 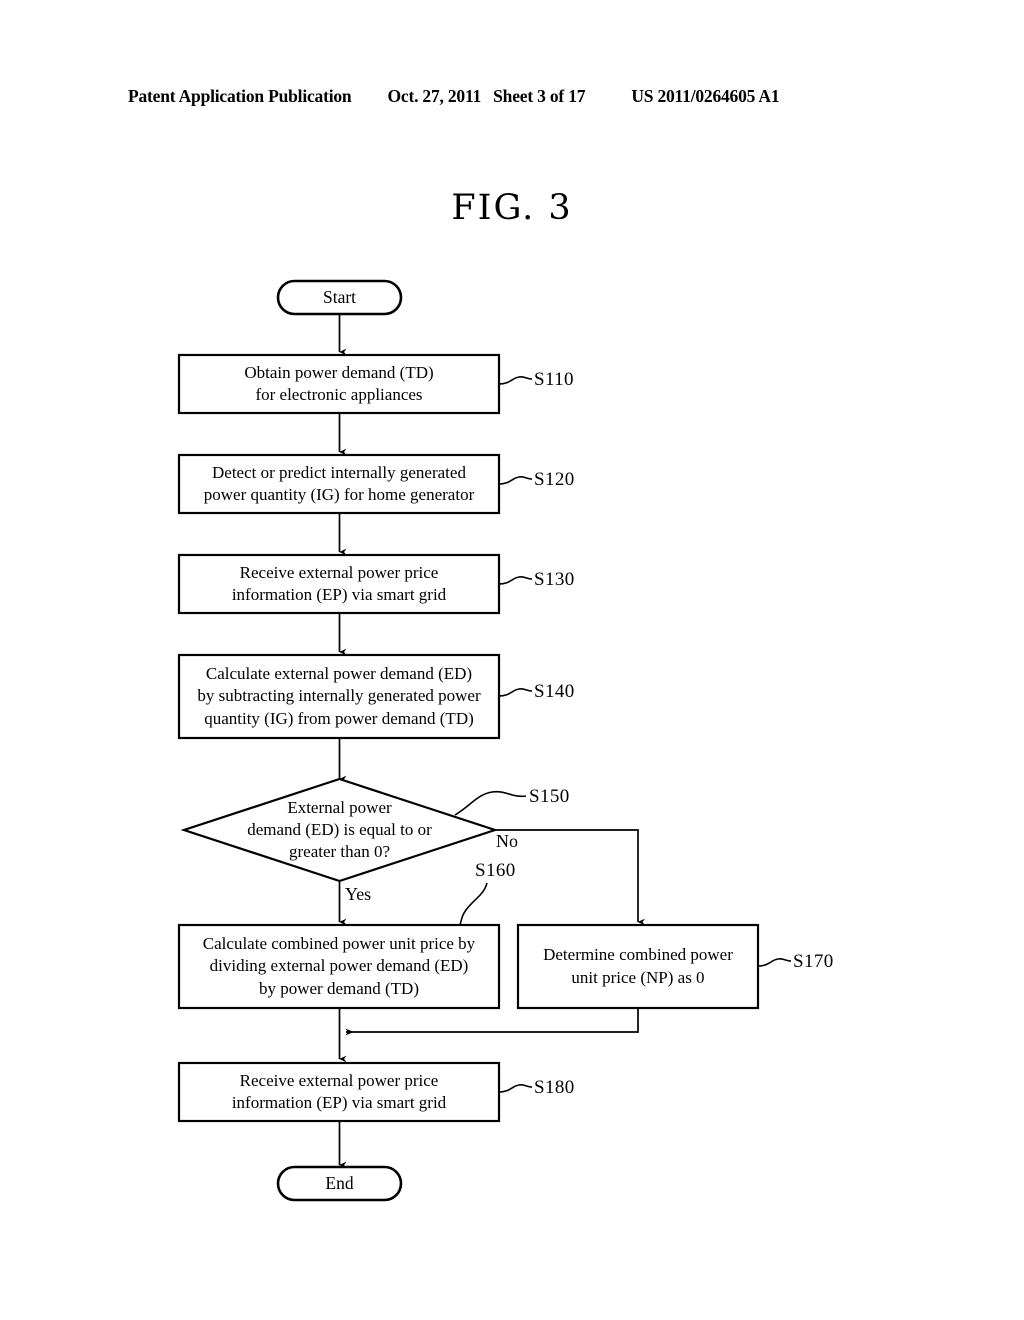 What do you see at coordinates (495, 870) in the screenshot?
I see `step-ref-s160: S160` at bounding box center [495, 870].